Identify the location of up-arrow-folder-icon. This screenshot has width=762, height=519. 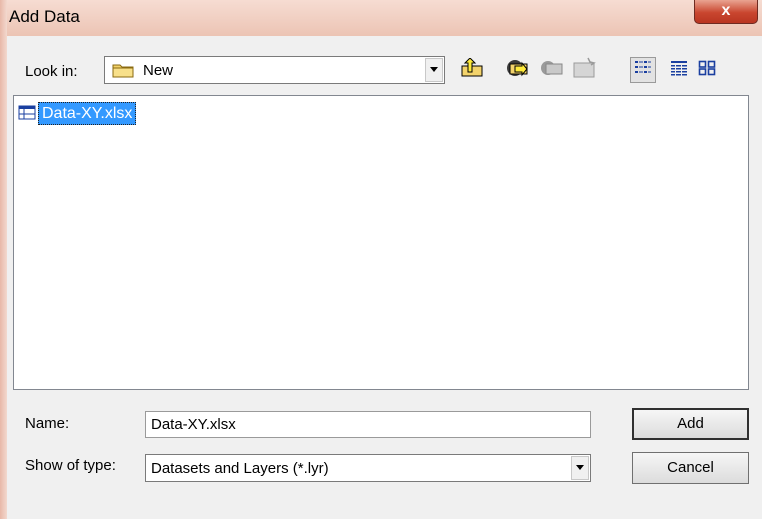
(472, 69).